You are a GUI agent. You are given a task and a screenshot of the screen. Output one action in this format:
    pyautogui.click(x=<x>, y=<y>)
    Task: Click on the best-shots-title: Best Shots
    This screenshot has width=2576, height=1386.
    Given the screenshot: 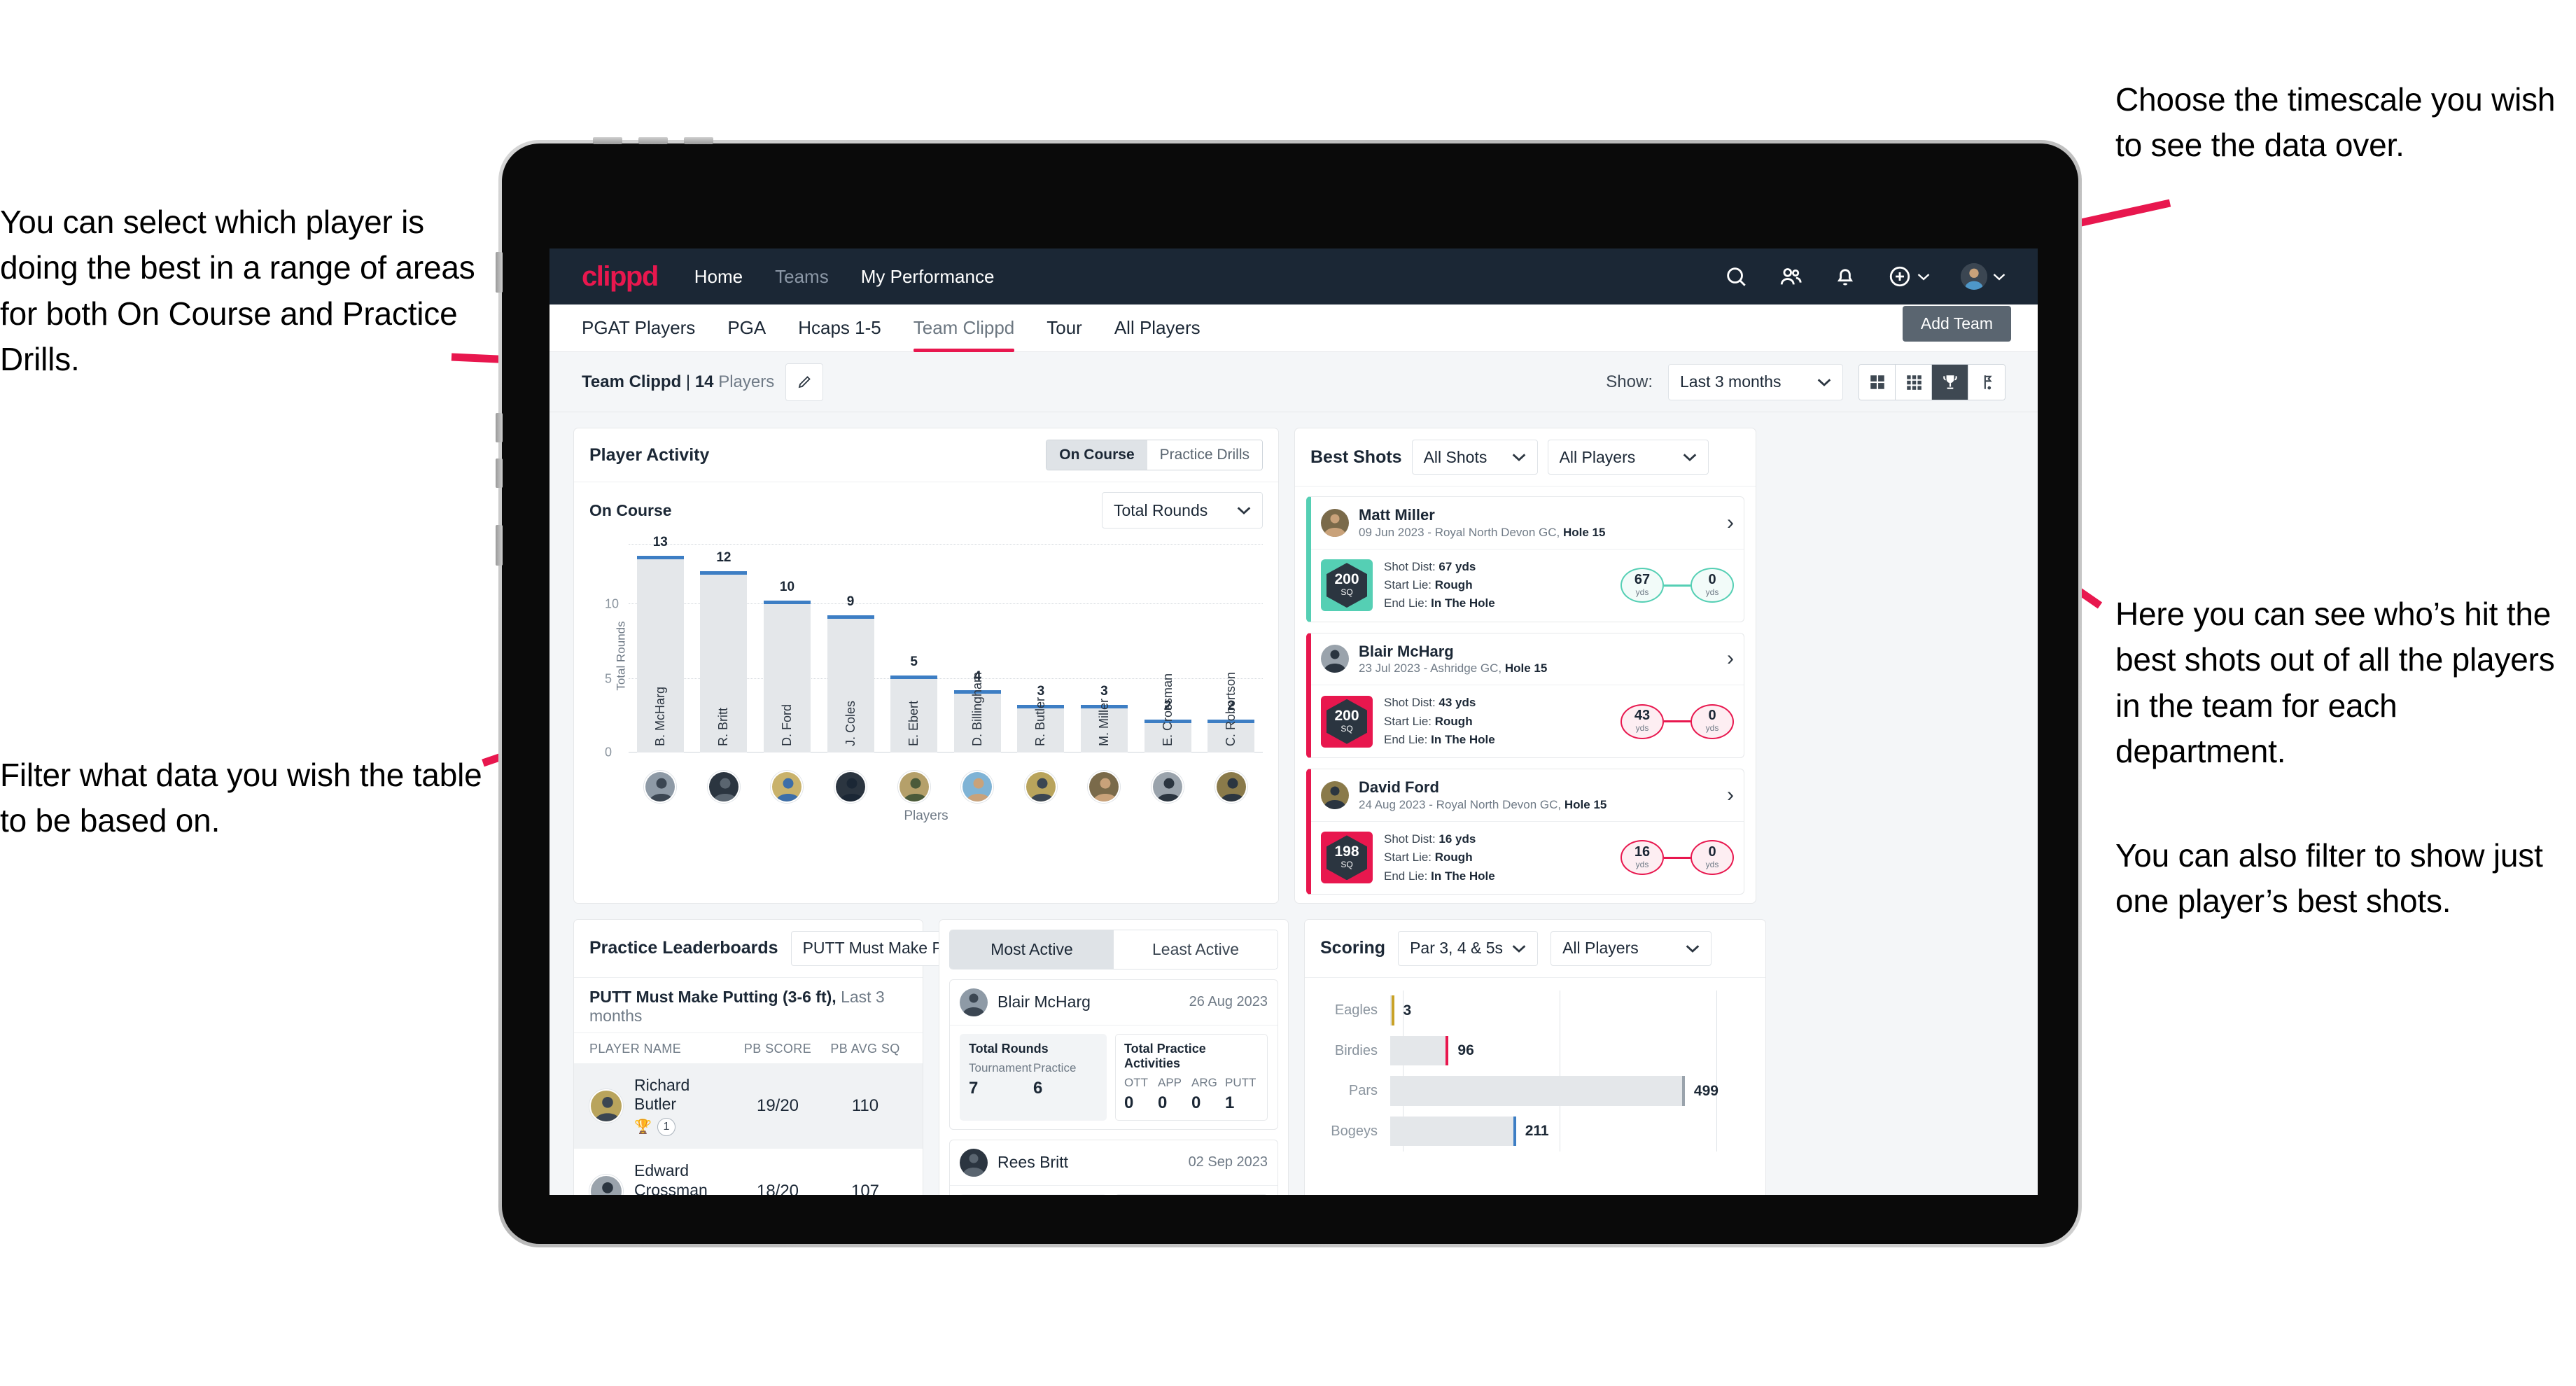 What is the action you would take?
    pyautogui.click(x=1356, y=457)
    